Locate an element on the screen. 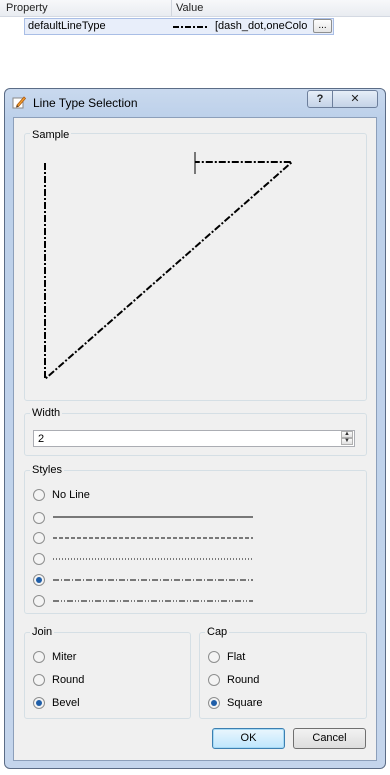 The width and height of the screenshot is (390, 775). radio-dash is located at coordinates (39, 538).